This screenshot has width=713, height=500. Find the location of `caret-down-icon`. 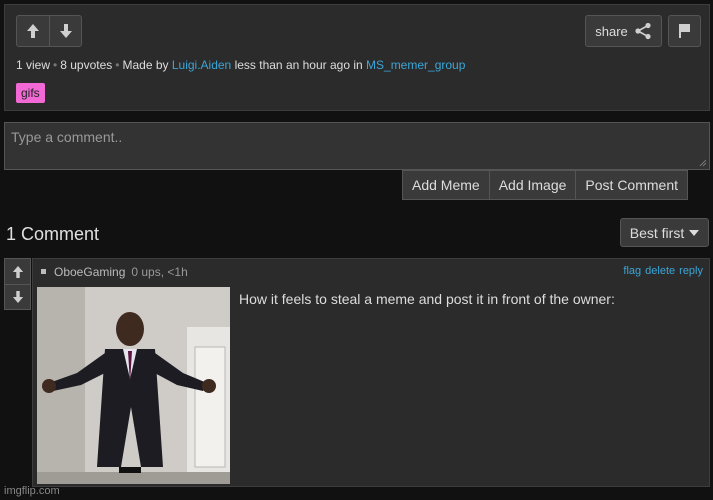

caret-down-icon is located at coordinates (694, 232).